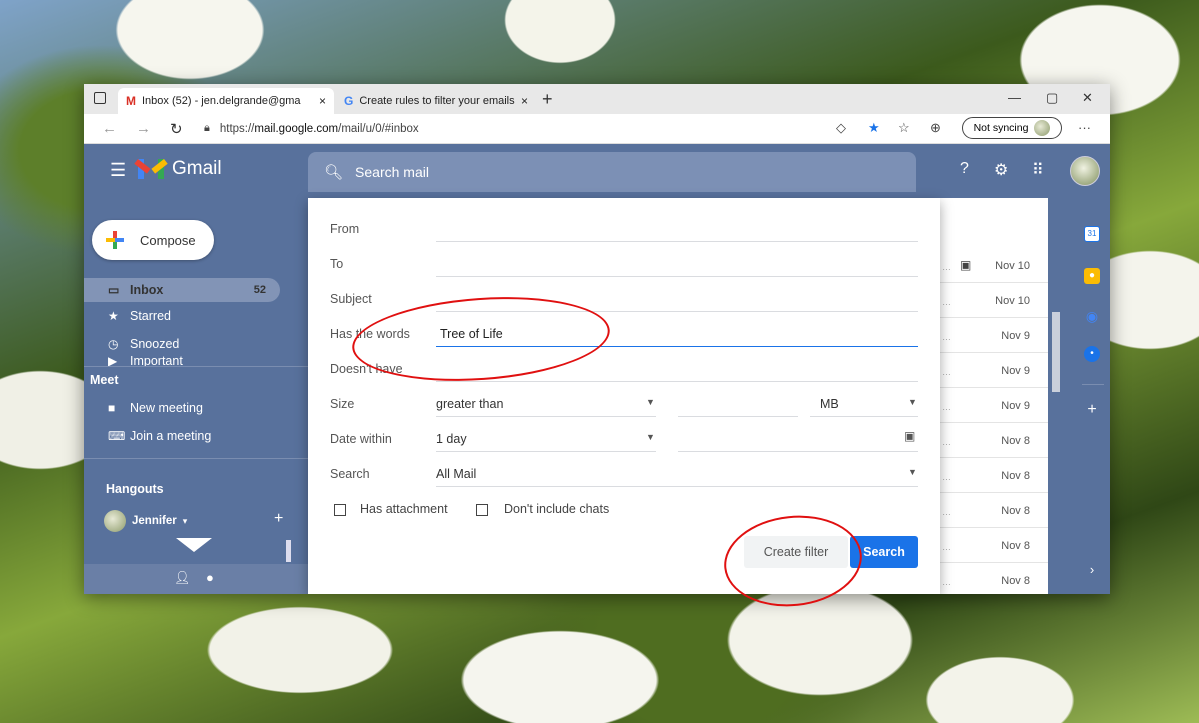 This screenshot has width=1199, height=723. What do you see at coordinates (350, 474) in the screenshot?
I see `search-scope-label: Search` at bounding box center [350, 474].